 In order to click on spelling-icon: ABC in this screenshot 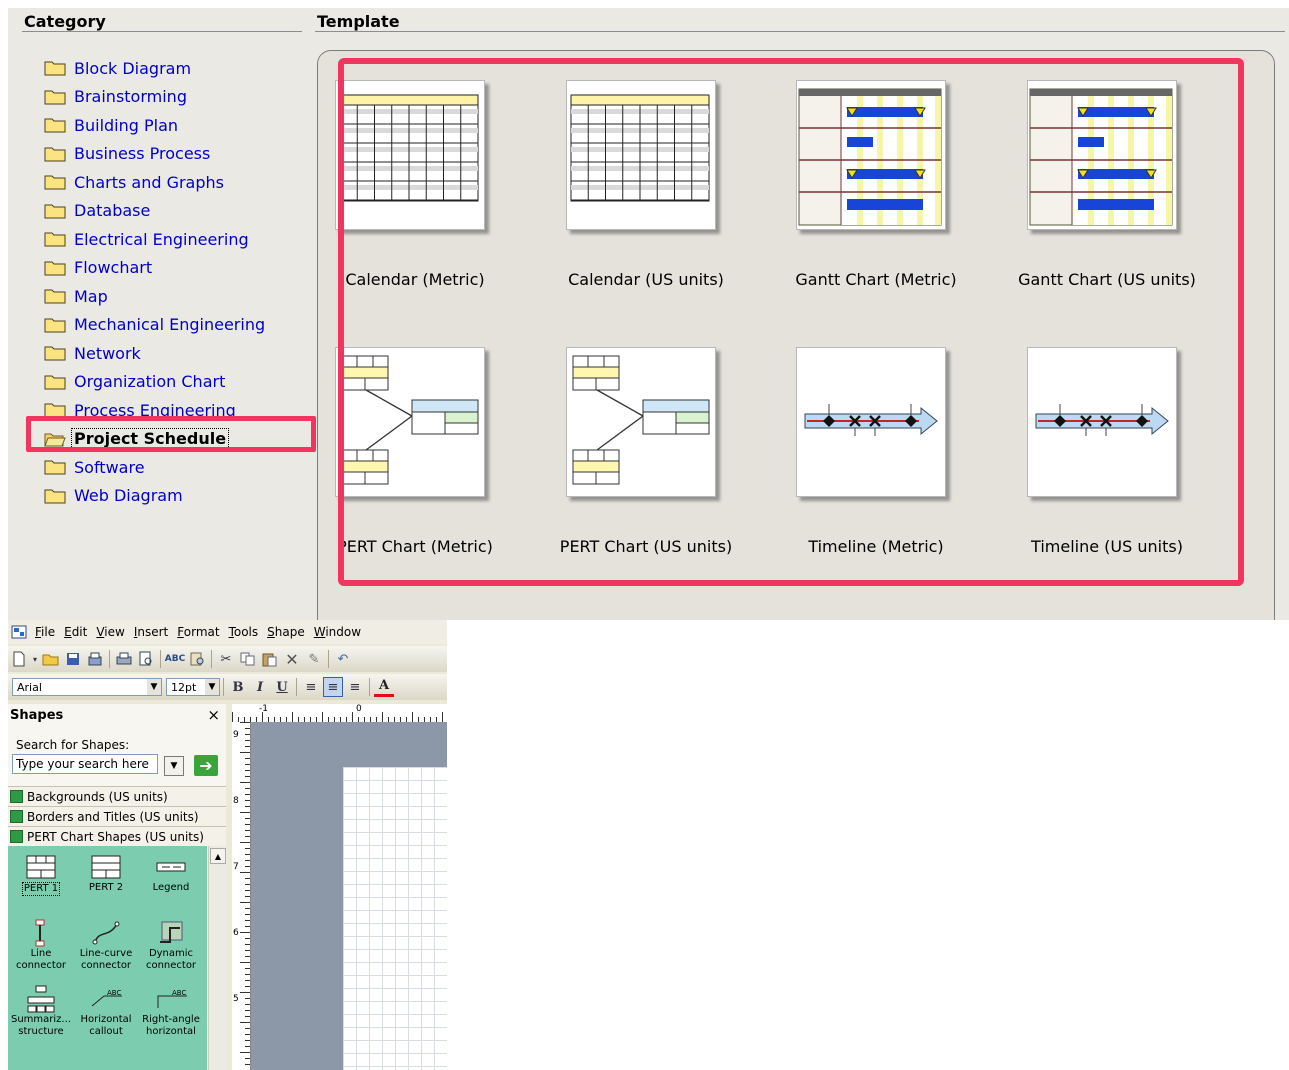, I will do `click(175, 659)`.